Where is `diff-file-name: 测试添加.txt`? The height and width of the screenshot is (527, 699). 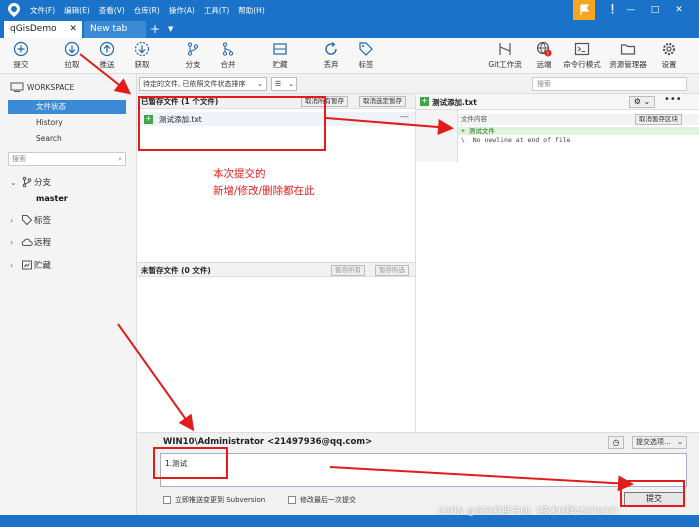
diff-file-name: 测试添加.txt is located at coordinates (454, 102).